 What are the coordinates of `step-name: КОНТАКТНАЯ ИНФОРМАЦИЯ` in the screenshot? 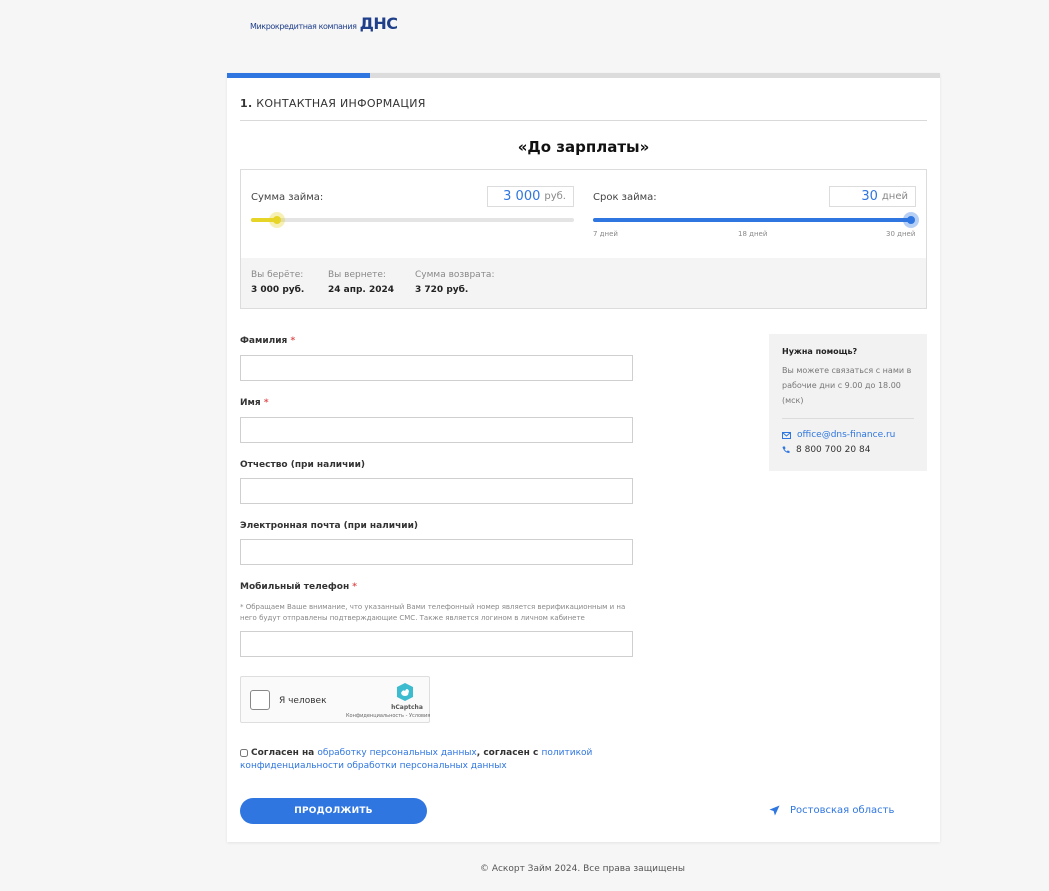 It's located at (341, 103).